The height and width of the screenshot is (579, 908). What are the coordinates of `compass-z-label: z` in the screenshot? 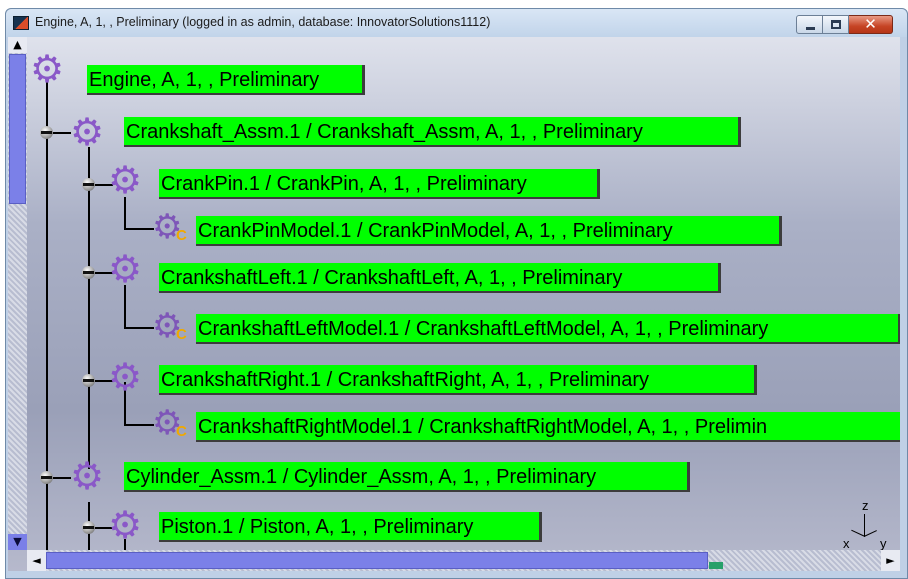 It's located at (865, 505).